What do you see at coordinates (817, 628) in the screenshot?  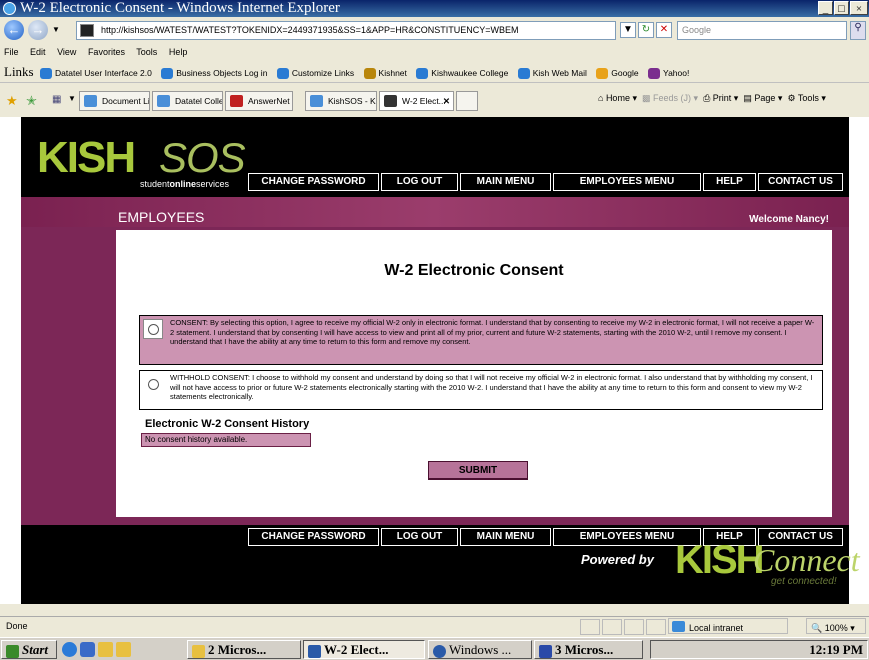 I see `zoom-icon: 🔍` at bounding box center [817, 628].